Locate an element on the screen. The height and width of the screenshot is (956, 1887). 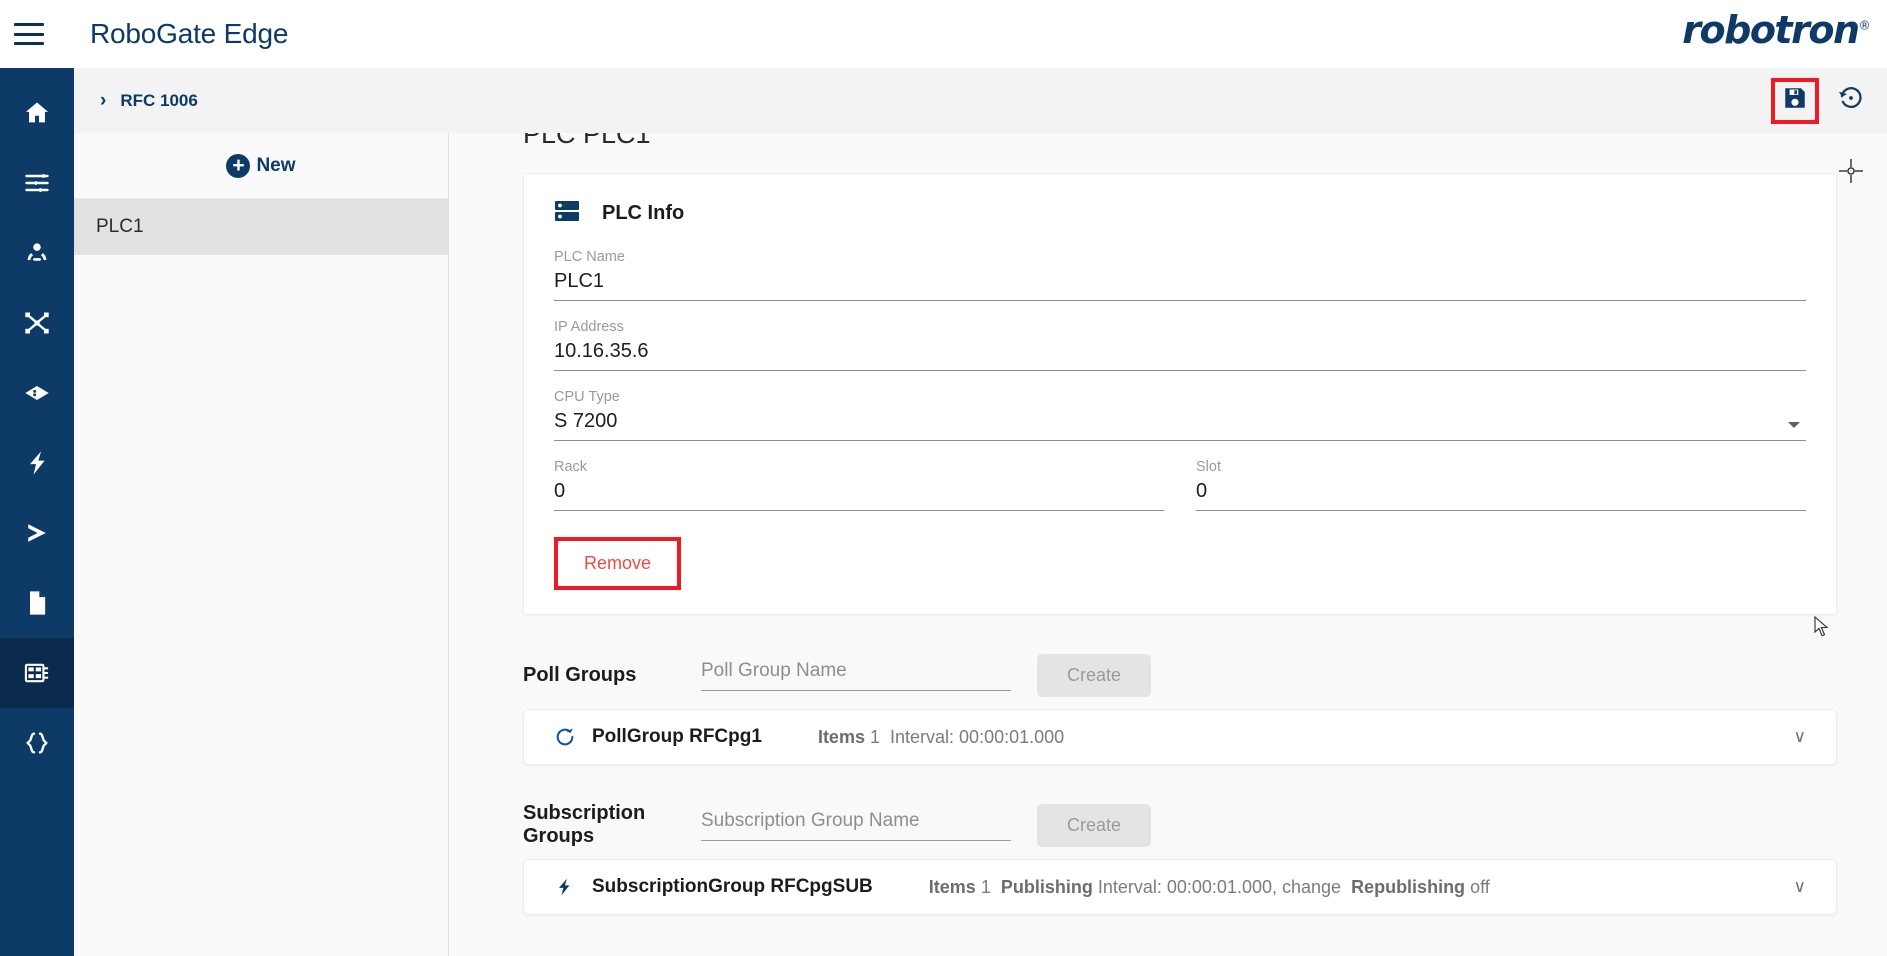
save-icon is located at coordinates (1795, 100).